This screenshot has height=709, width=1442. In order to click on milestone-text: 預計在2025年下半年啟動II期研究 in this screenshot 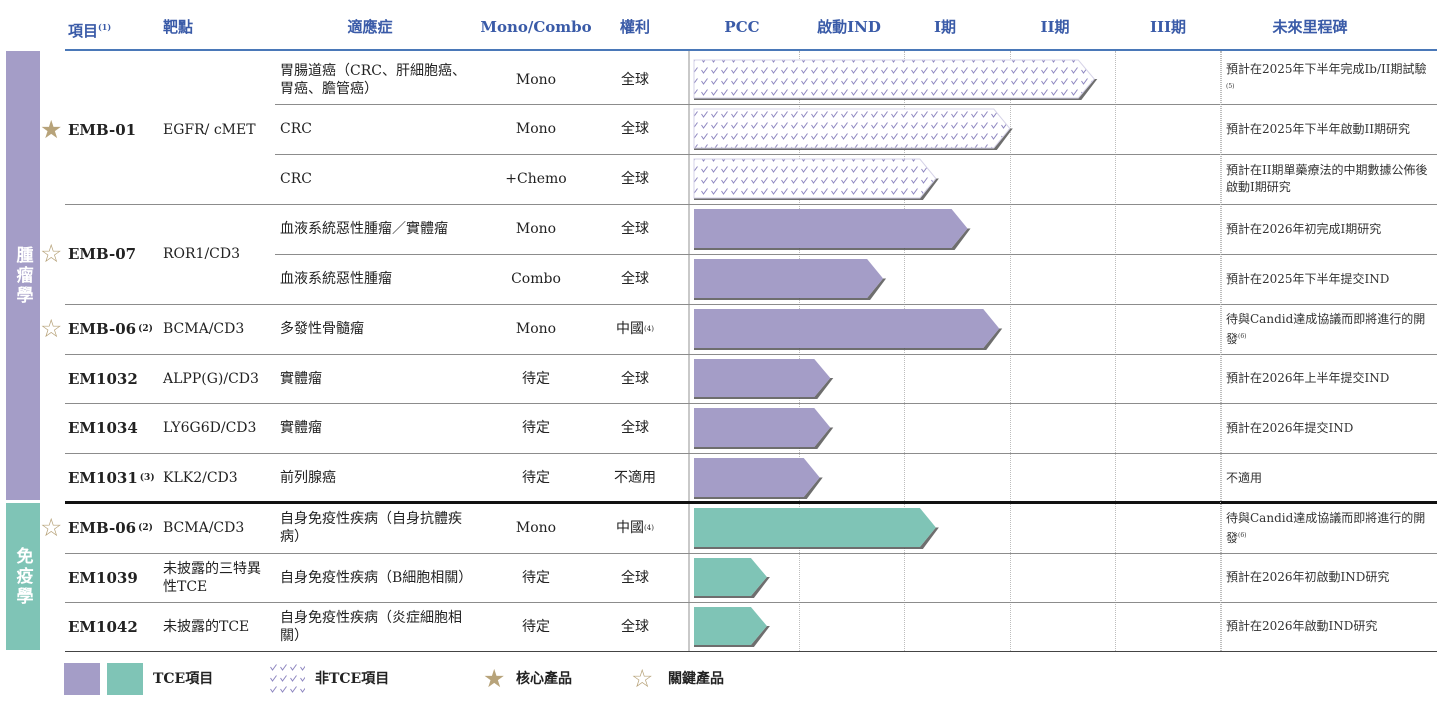, I will do `click(1318, 128)`.